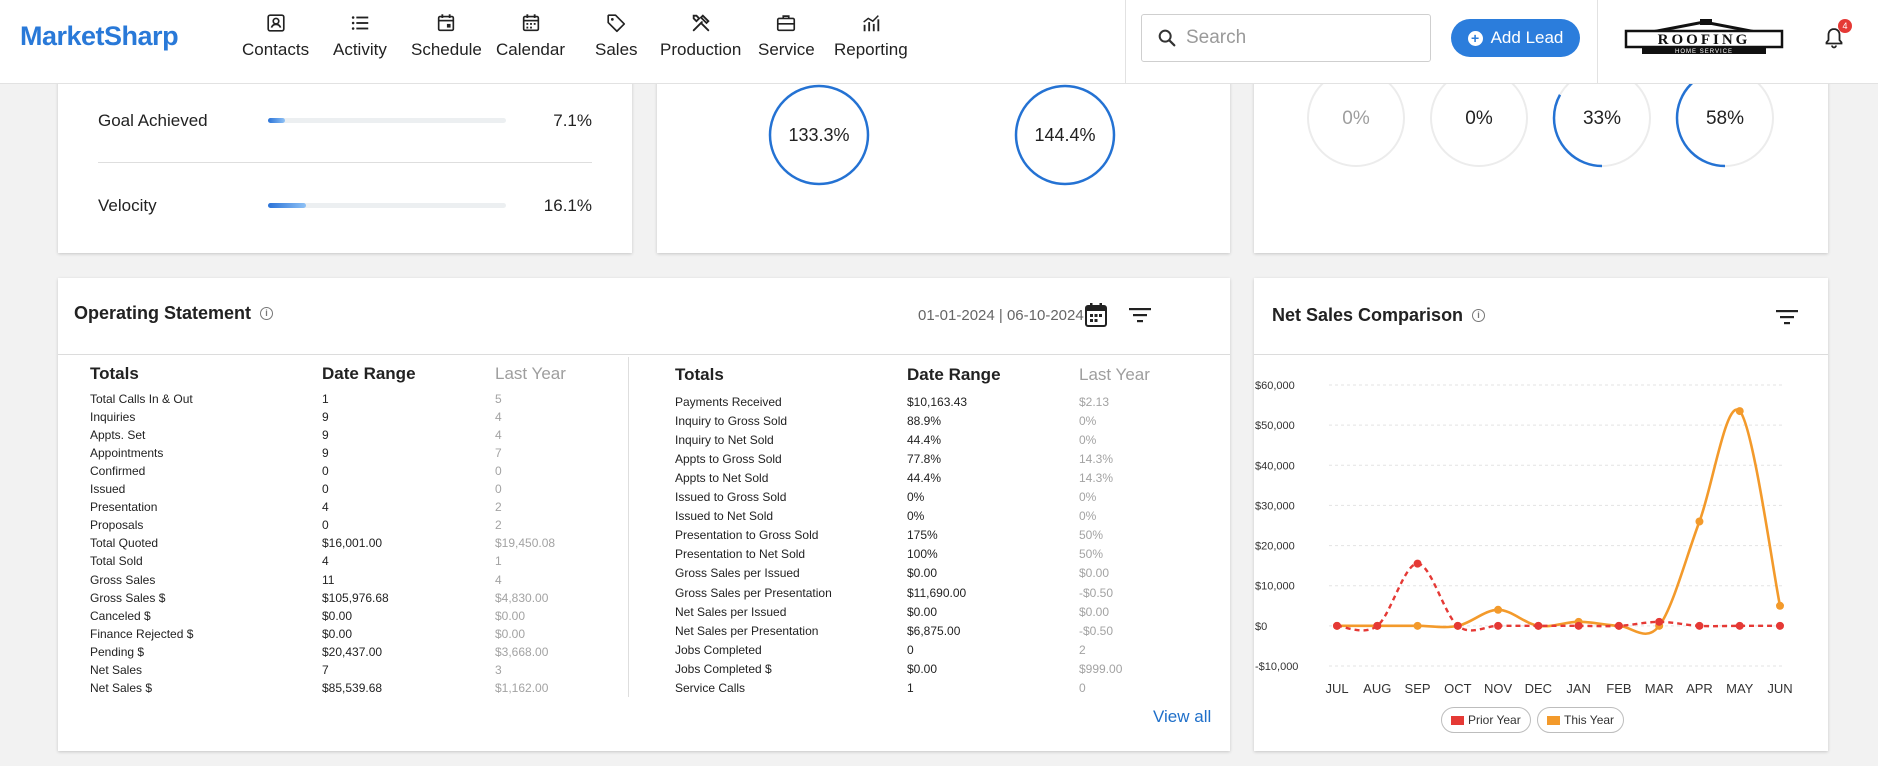 This screenshot has height=766, width=1878. I want to click on calendar-picker-icon, so click(1096, 315).